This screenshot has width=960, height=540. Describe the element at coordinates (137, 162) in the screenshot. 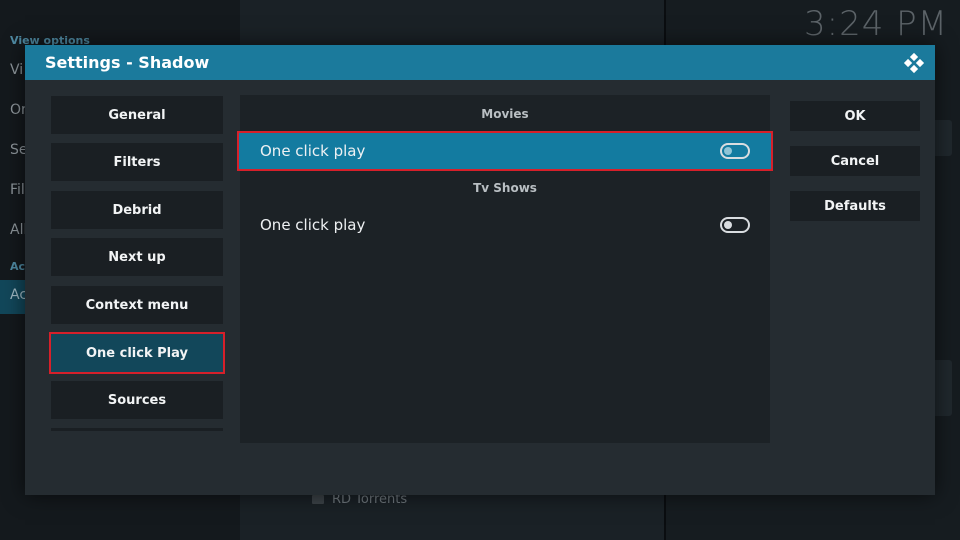

I see `category-filters: Filters` at that location.